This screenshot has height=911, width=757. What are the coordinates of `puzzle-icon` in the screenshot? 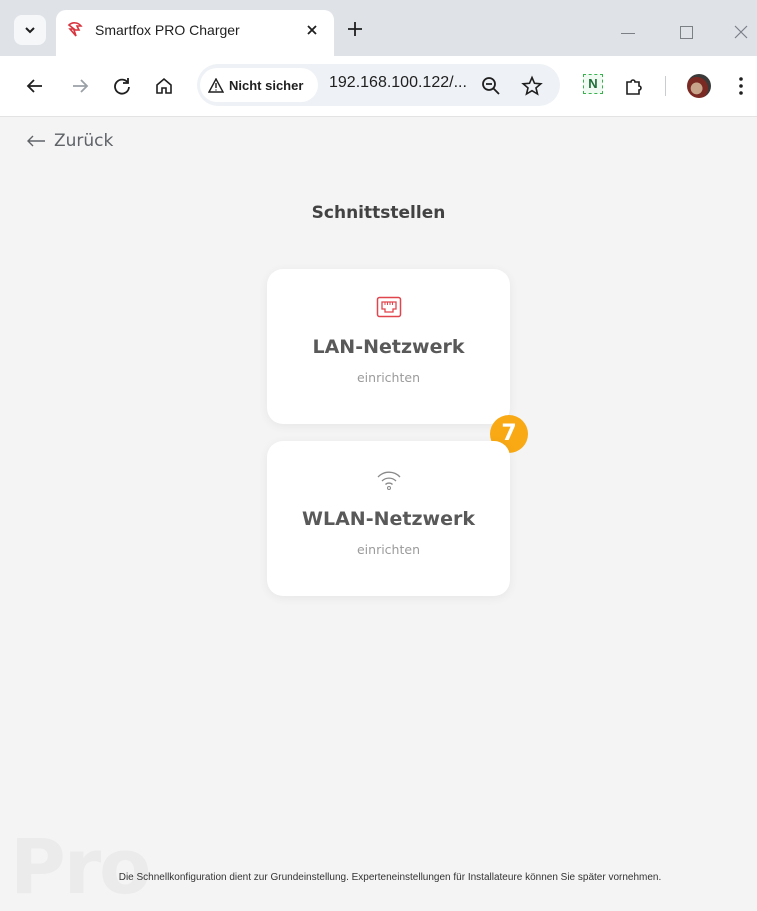 It's located at (634, 86).